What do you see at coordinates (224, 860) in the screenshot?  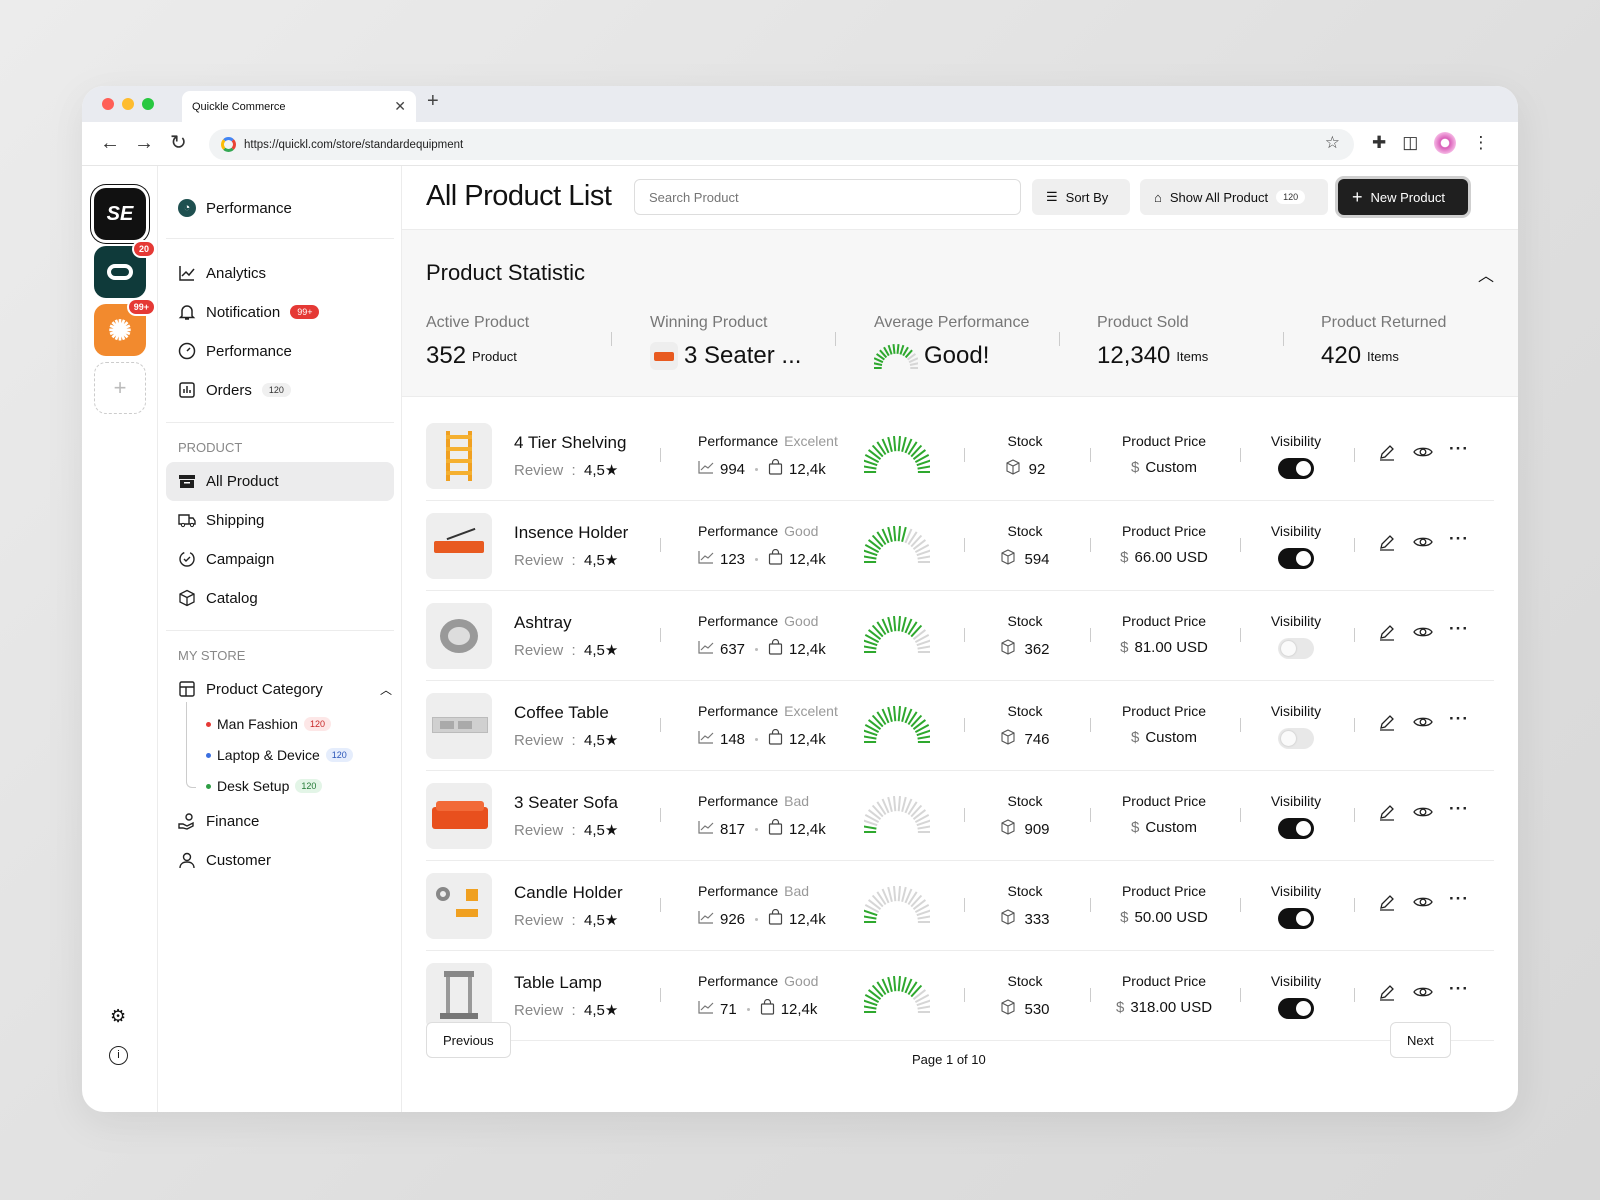 I see `sidebar-item-customer: Customer` at bounding box center [224, 860].